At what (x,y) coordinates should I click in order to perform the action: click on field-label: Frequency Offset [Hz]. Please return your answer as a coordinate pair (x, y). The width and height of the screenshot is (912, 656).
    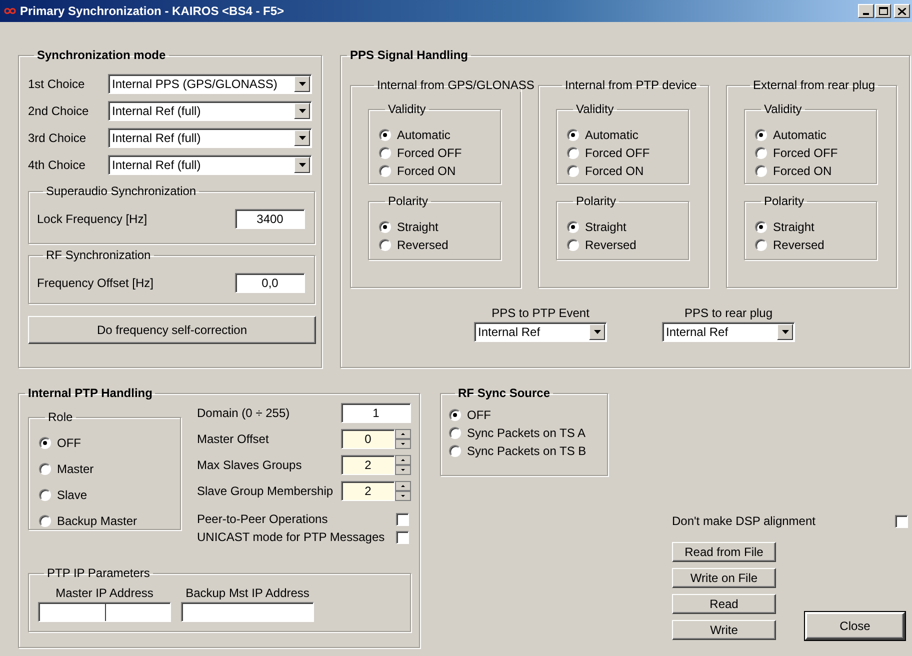
    Looking at the image, I should click on (95, 283).